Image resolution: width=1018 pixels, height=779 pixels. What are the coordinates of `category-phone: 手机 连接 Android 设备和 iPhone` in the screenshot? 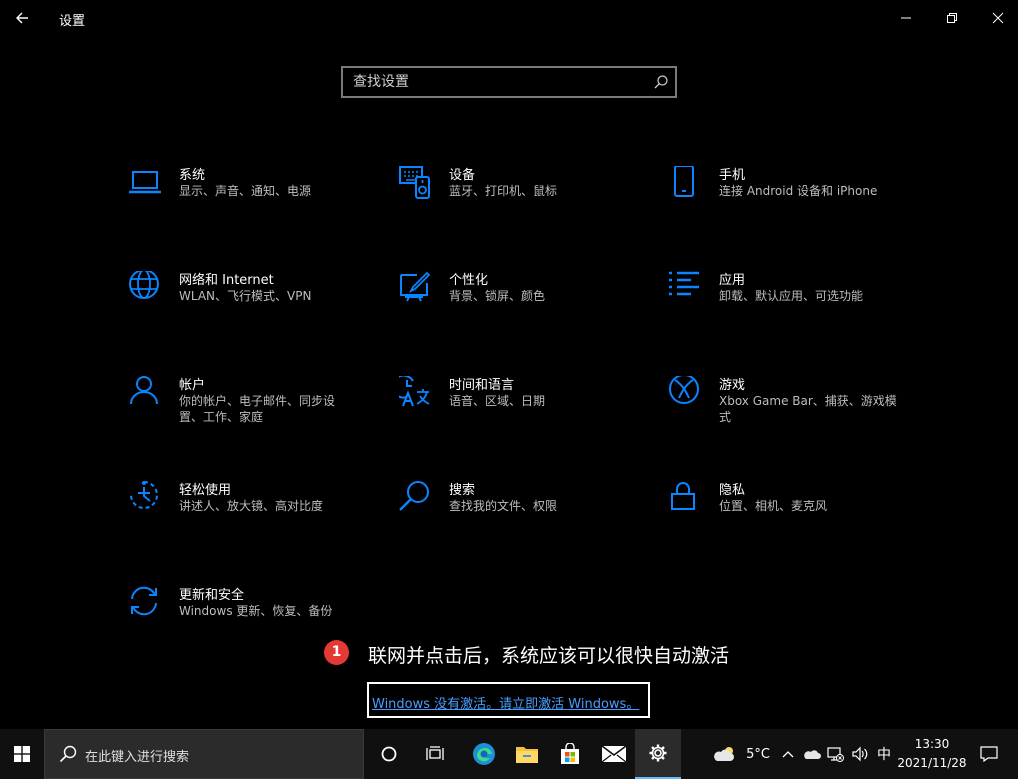 It's located at (794, 196).